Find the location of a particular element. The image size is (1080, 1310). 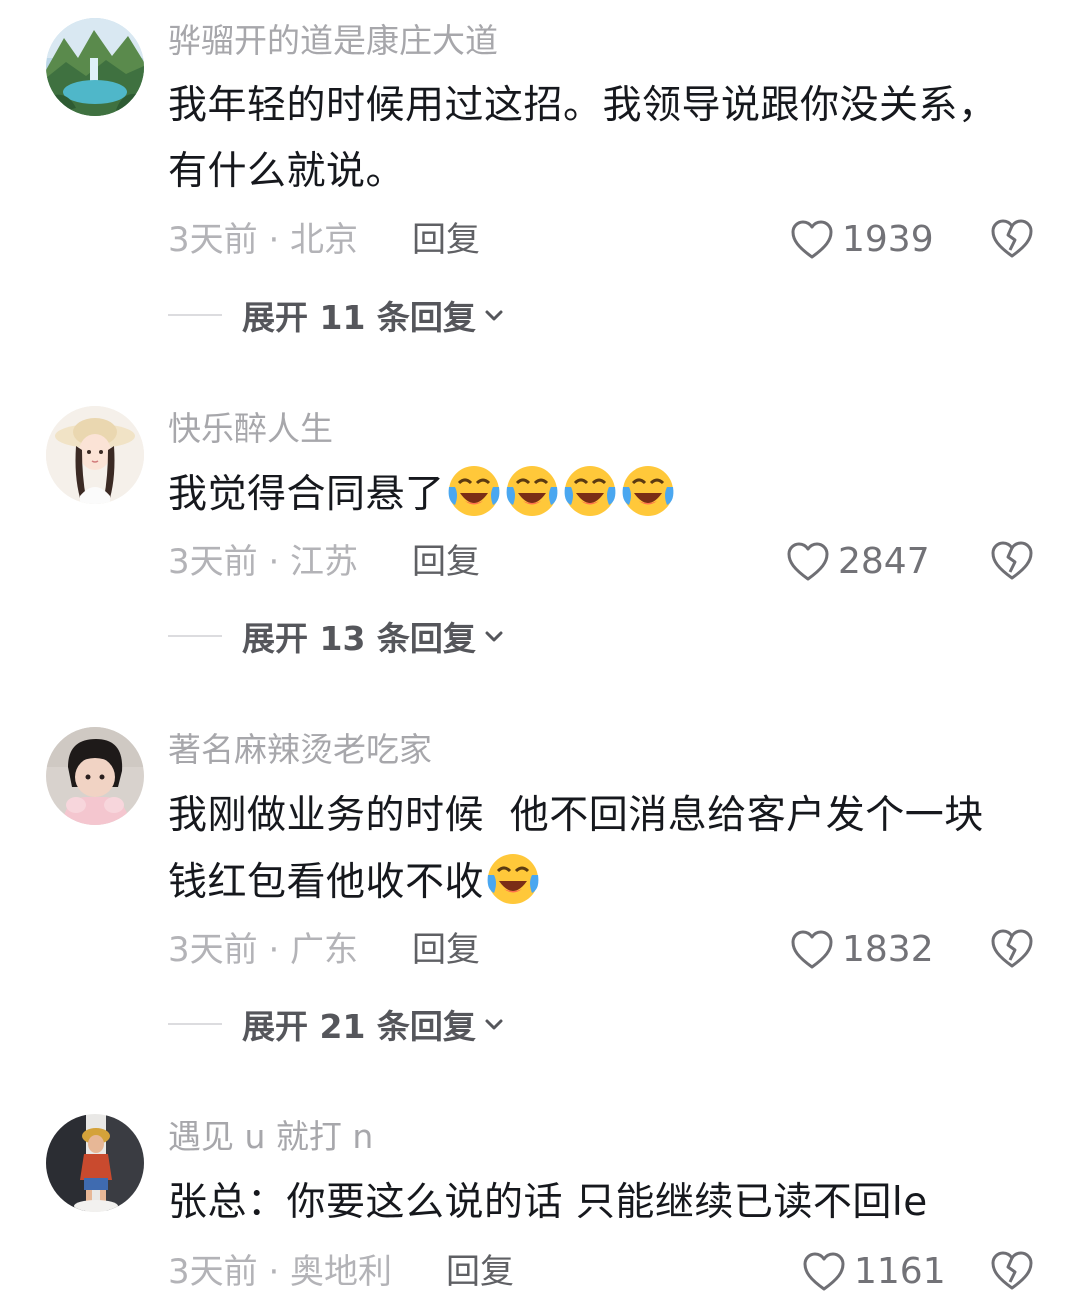

girl-with-hat-avatar-icon is located at coordinates (95, 455).